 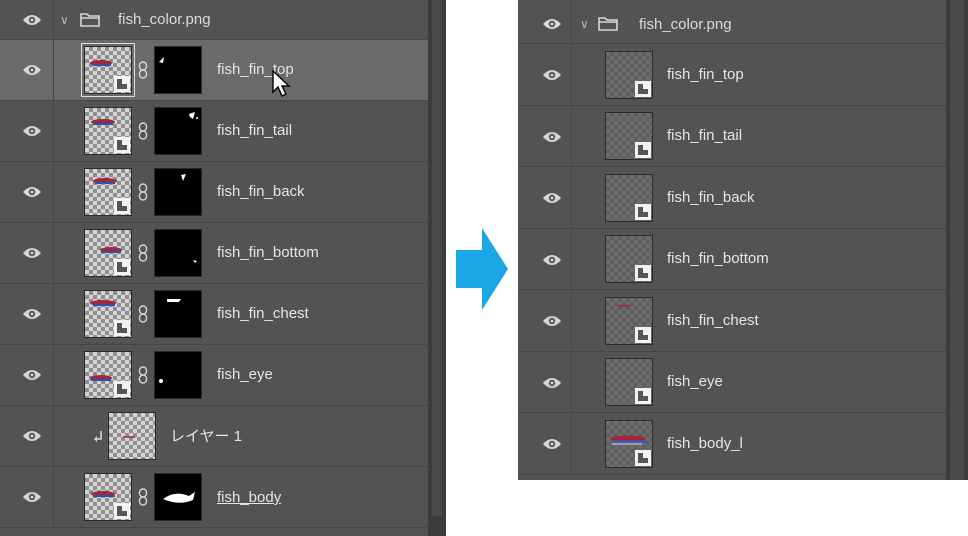 I want to click on layer-row-fish-body: fish_body, so click(x=214, y=497).